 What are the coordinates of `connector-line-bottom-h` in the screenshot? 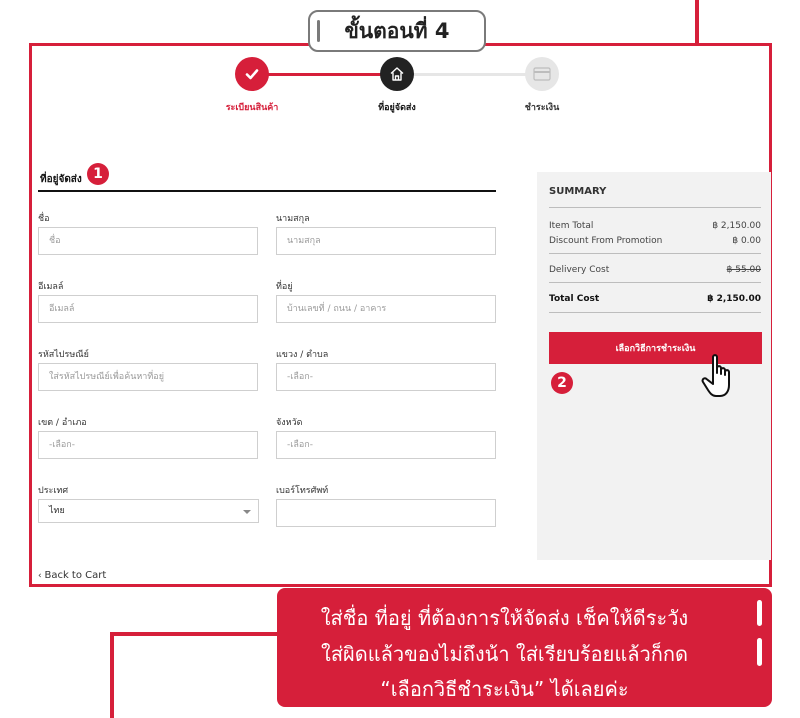 It's located at (195, 634).